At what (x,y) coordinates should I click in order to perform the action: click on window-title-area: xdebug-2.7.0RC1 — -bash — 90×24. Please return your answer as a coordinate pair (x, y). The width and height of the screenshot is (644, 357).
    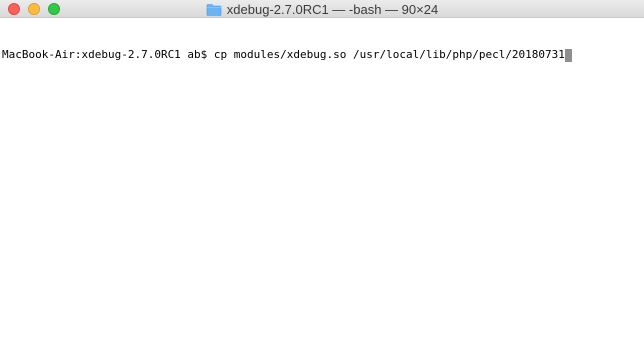
    Looking at the image, I should click on (322, 9).